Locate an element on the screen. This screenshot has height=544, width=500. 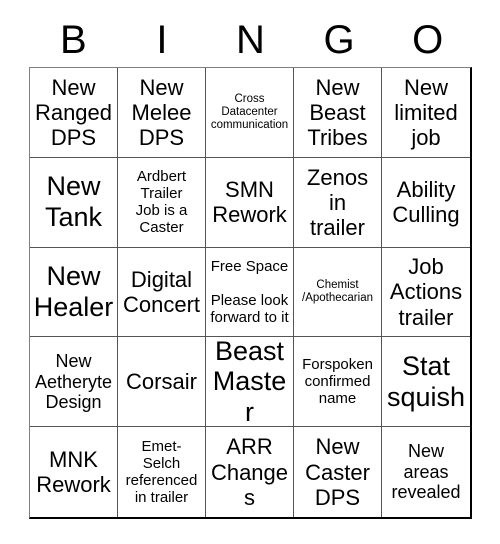
bingo-cell-text: New limited job is located at coordinates (426, 112).